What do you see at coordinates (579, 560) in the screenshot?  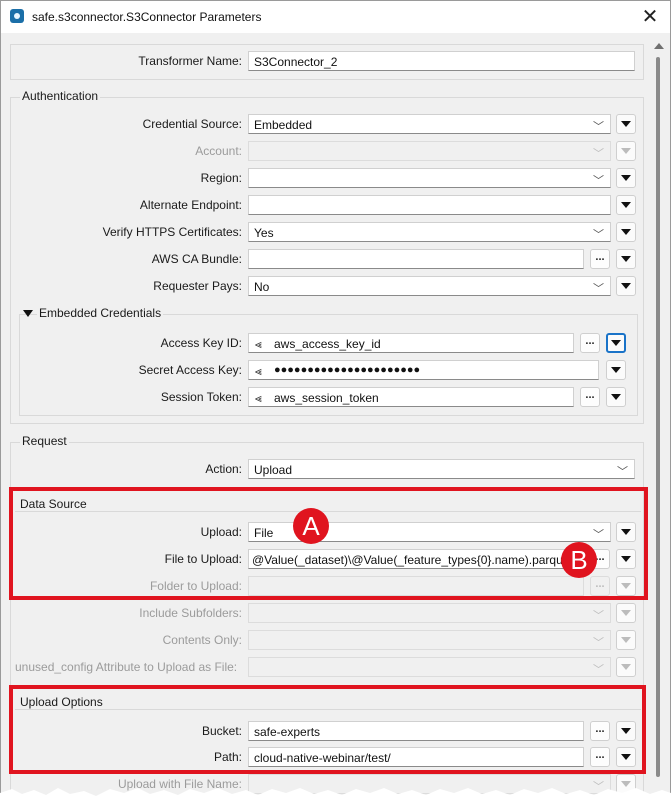 I see `marker-b: B` at bounding box center [579, 560].